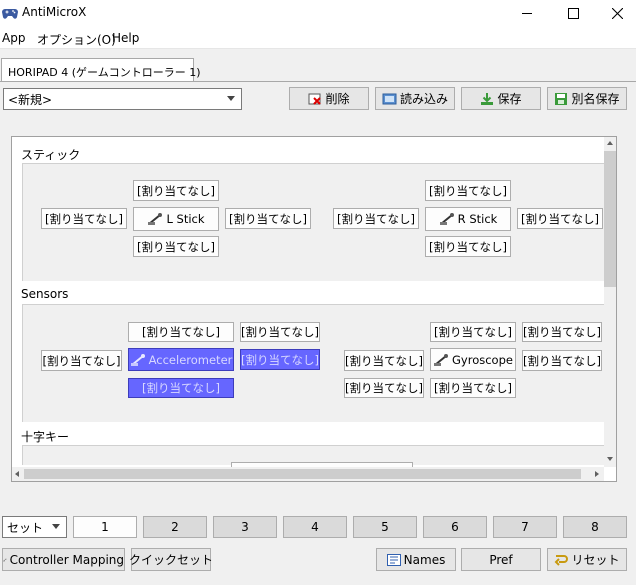 Image resolution: width=636 pixels, height=585 pixels. What do you see at coordinates (477, 219) in the screenshot?
I see `r-stick-label: R Stick` at bounding box center [477, 219].